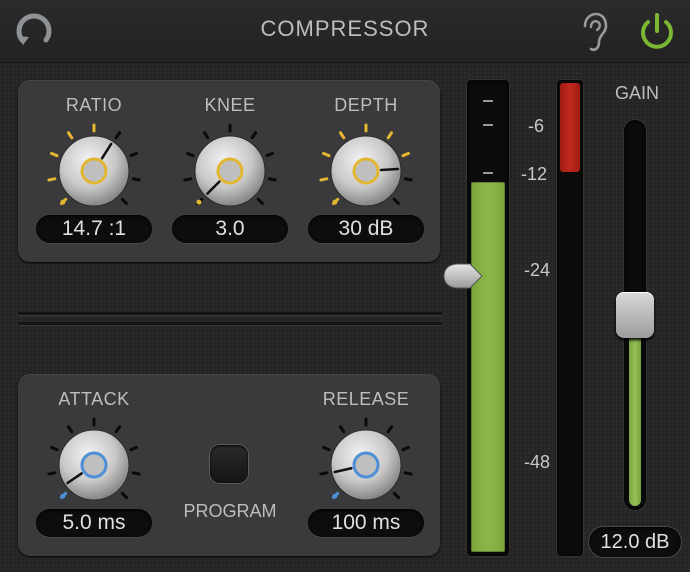 The height and width of the screenshot is (572, 690). I want to click on ratio-knob, so click(94, 171).